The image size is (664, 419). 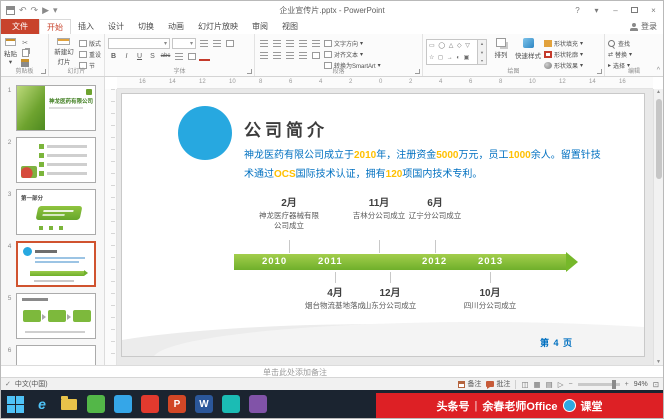 What do you see at coordinates (571, 384) in the screenshot?
I see `zoom-out-button: −` at bounding box center [571, 384].